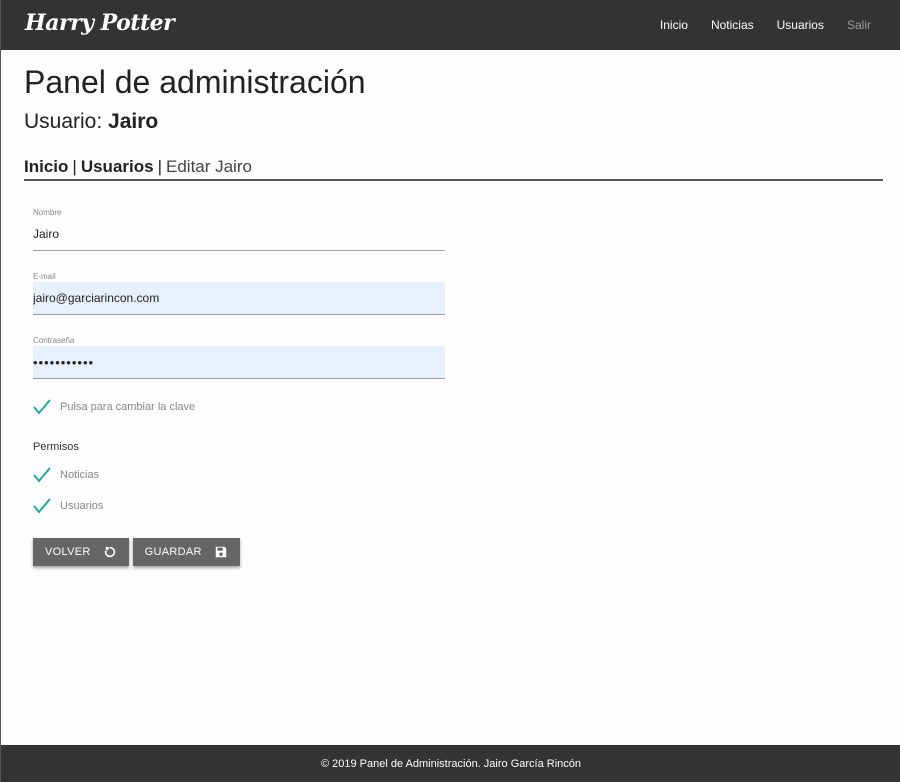 The width and height of the screenshot is (900, 782). I want to click on save-icon, so click(220, 552).